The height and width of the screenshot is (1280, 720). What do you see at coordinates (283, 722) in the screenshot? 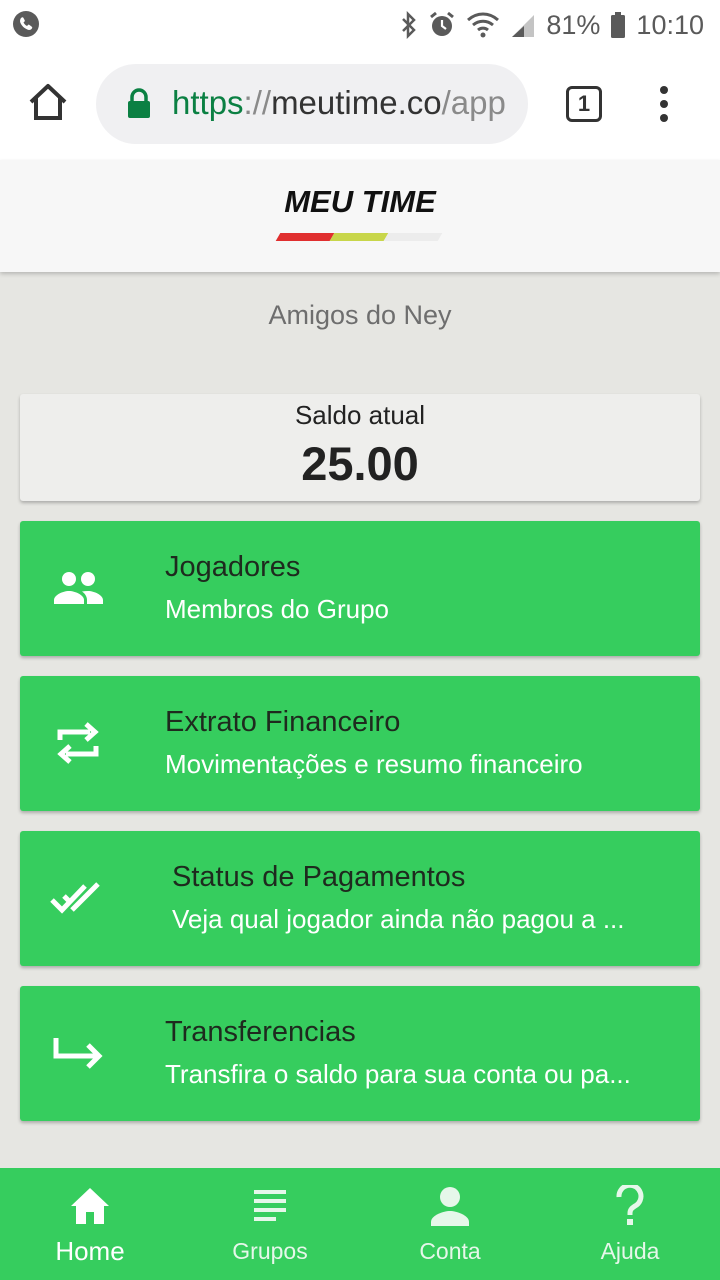
I see `menu-card-title: Extrato Financeiro` at bounding box center [283, 722].